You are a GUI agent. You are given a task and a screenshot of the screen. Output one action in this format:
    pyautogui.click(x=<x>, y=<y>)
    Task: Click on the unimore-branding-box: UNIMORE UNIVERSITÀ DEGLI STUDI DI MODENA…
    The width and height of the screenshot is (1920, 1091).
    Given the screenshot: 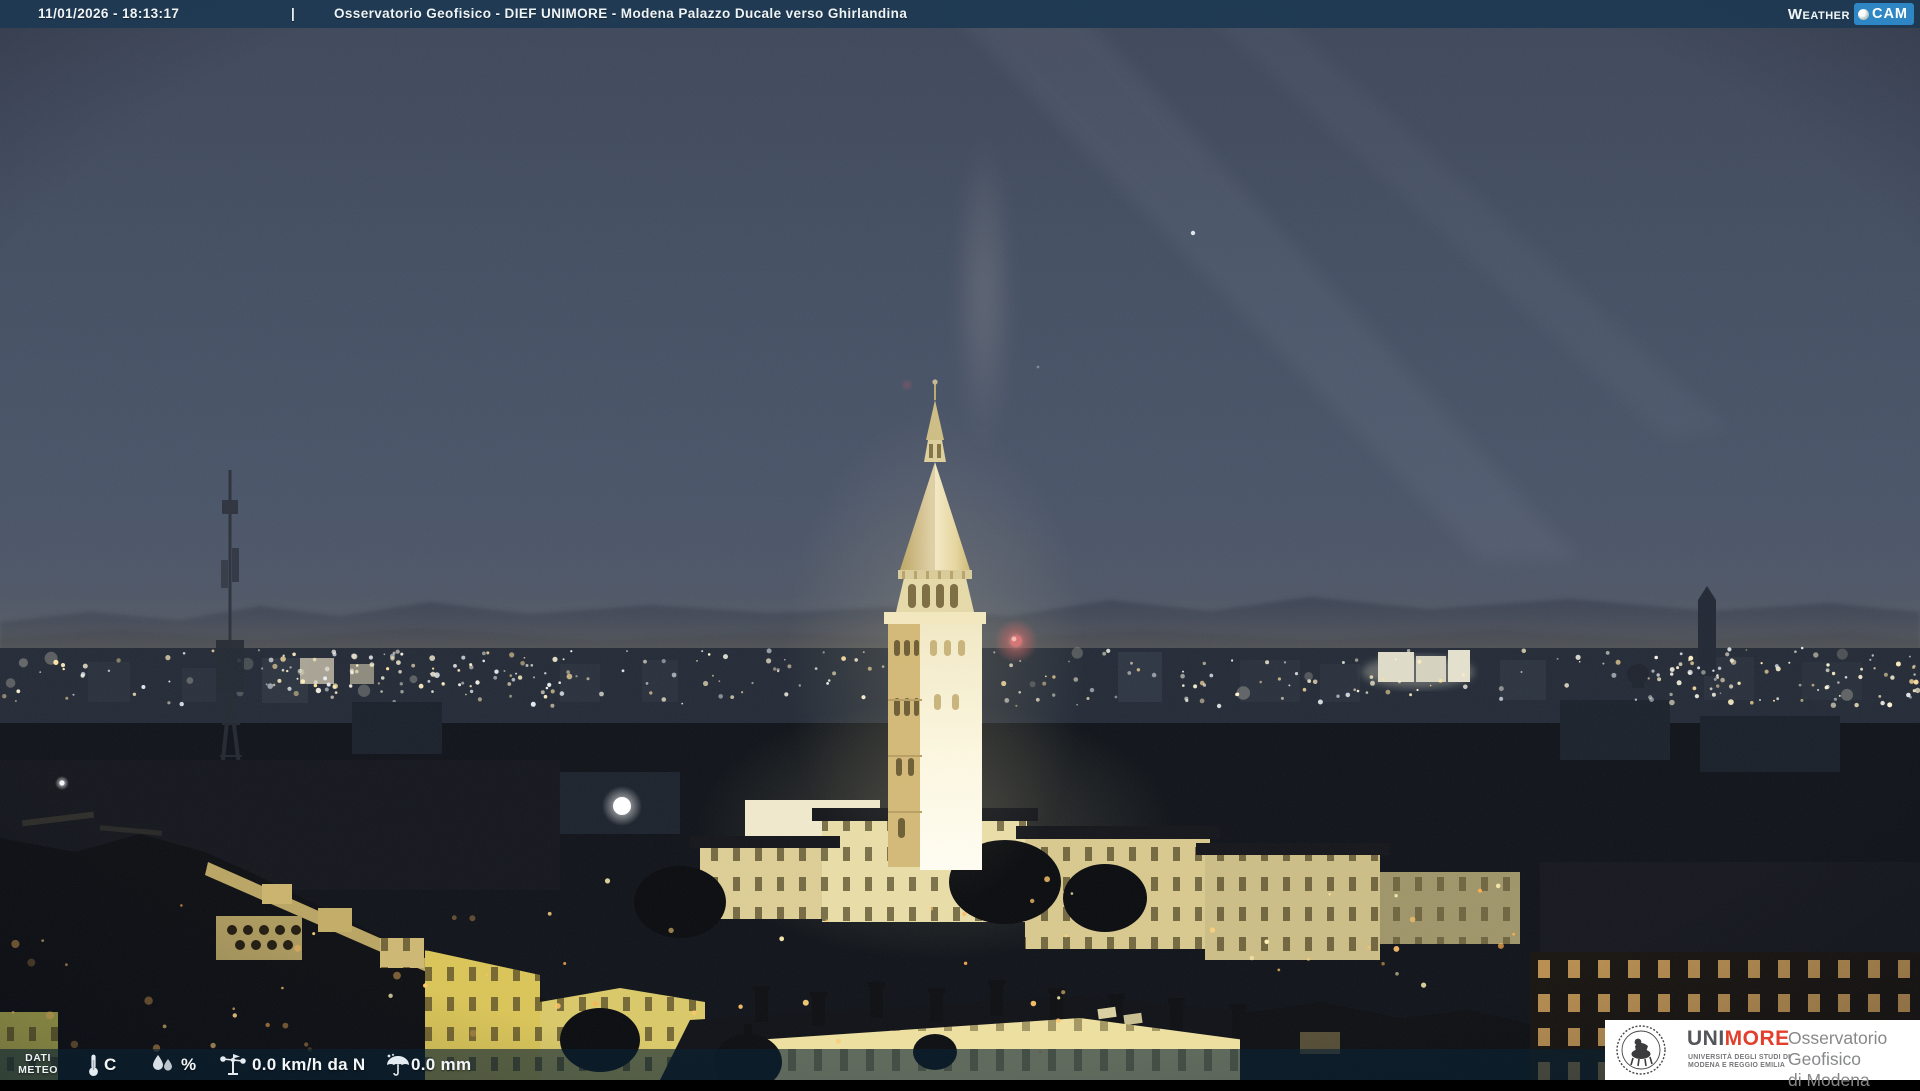 What is the action you would take?
    pyautogui.click(x=1762, y=1055)
    